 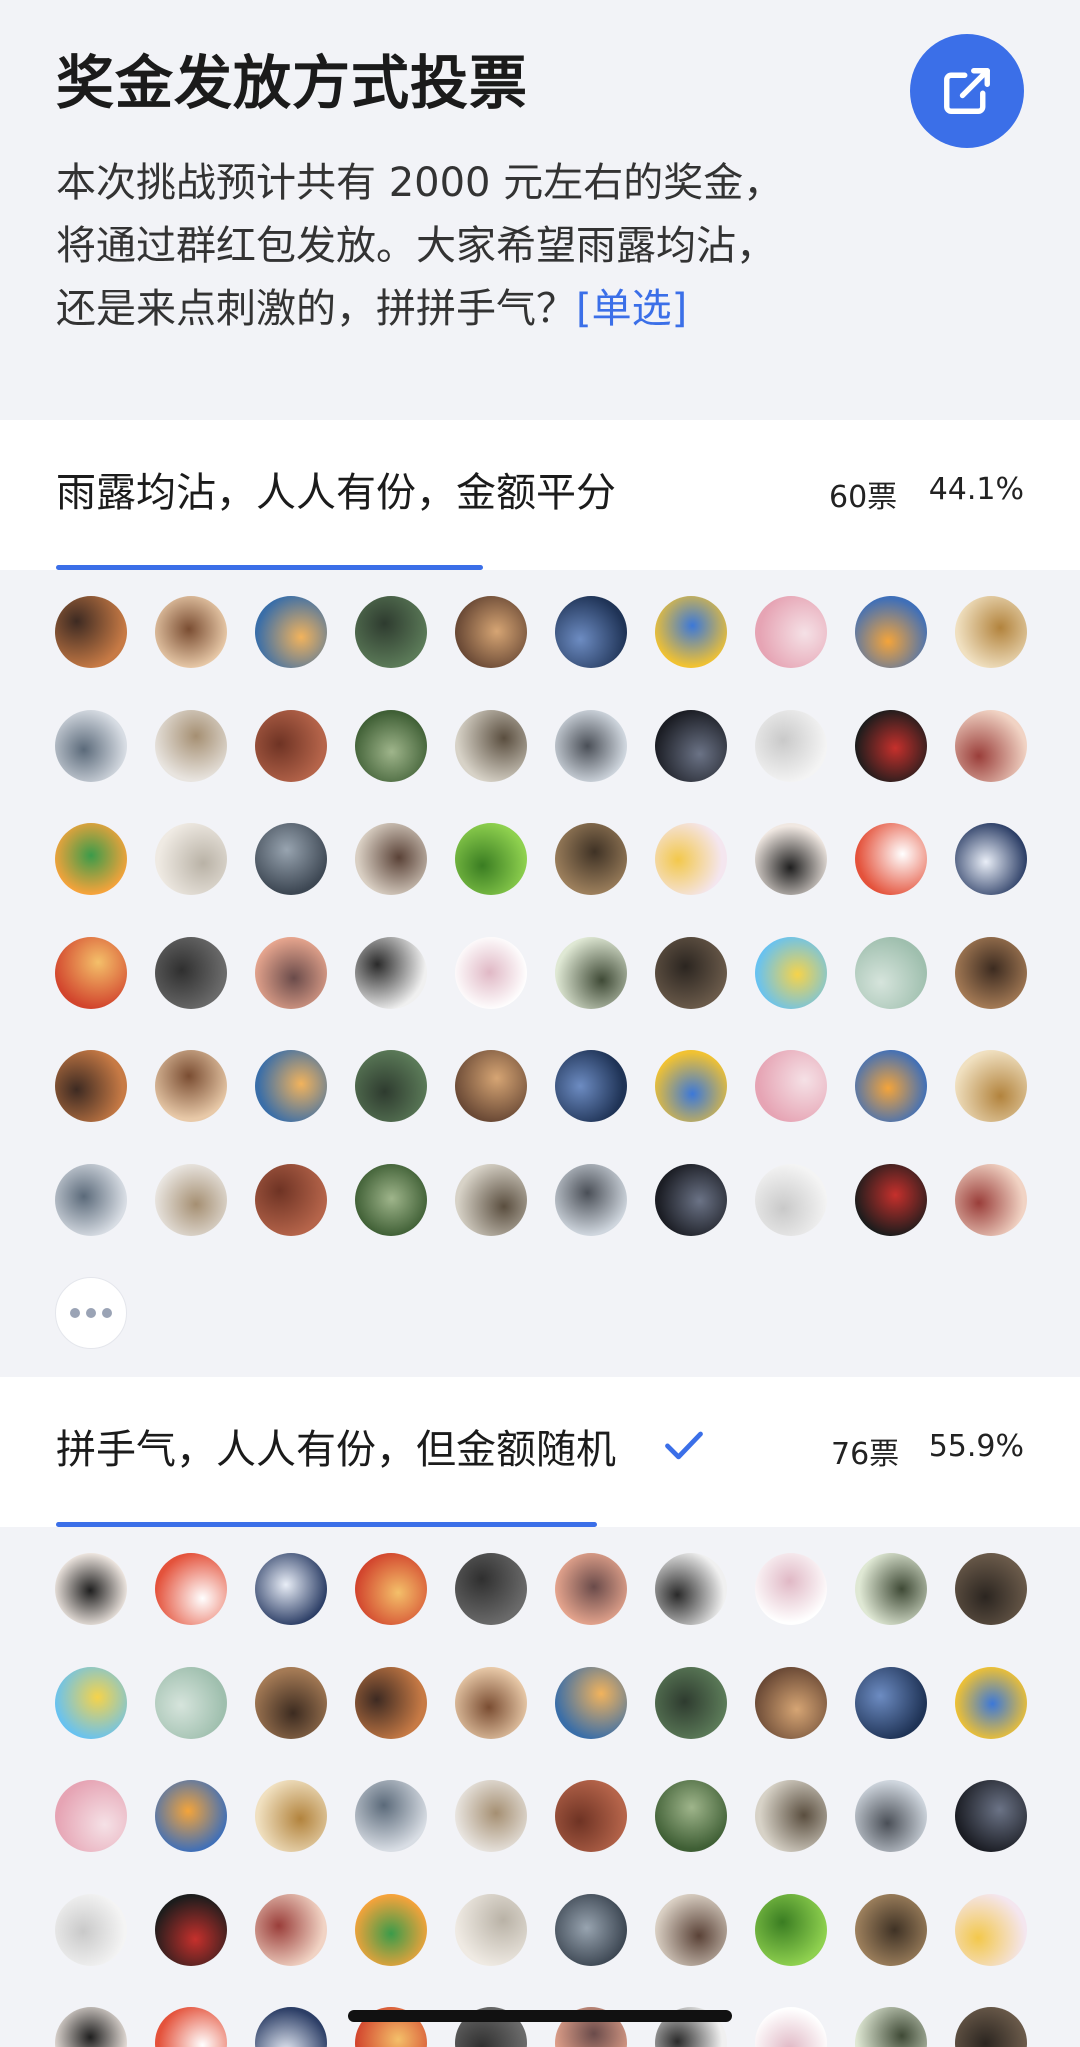 What do you see at coordinates (967, 91) in the screenshot?
I see `share-button` at bounding box center [967, 91].